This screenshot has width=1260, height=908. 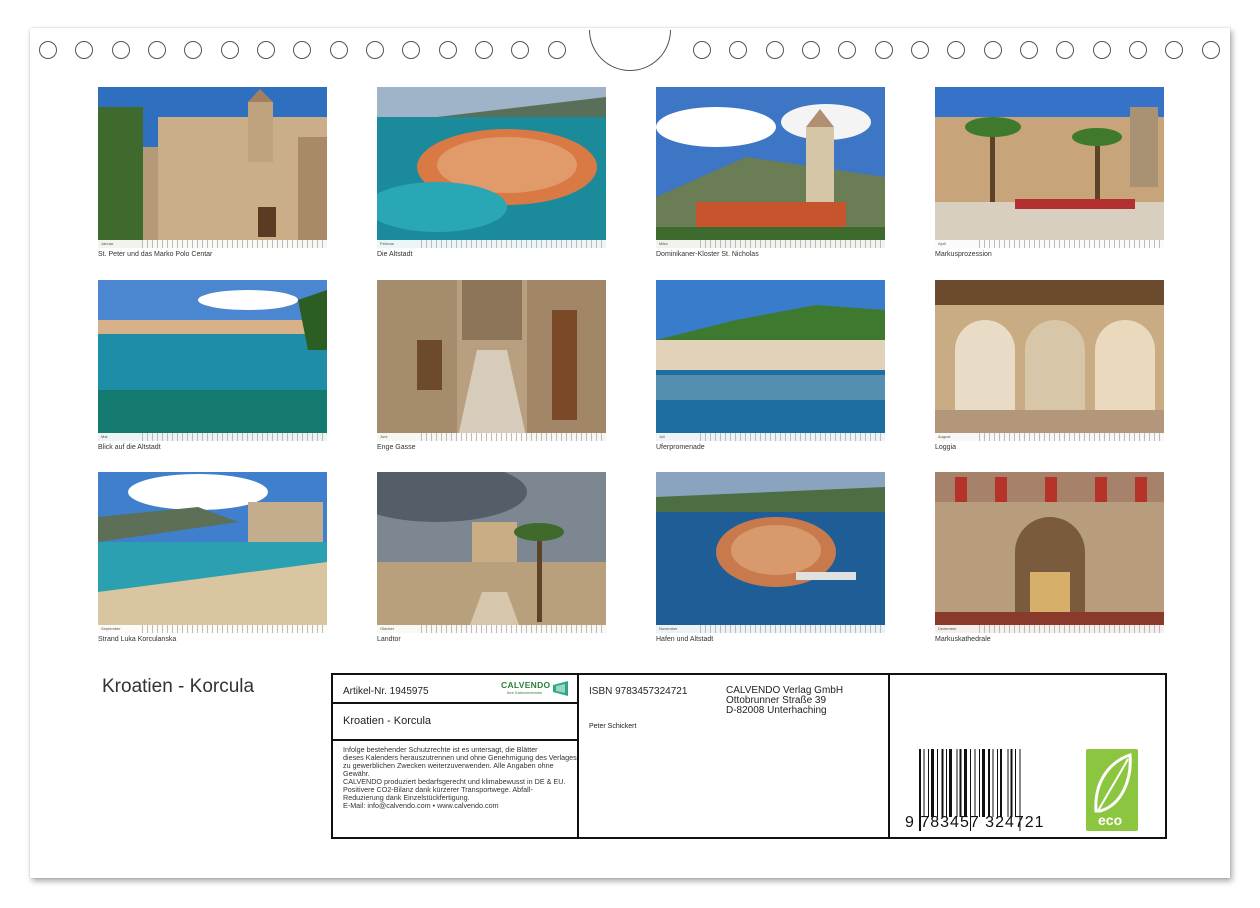 I want to click on month-photo: Oktober, so click(x=491, y=552).